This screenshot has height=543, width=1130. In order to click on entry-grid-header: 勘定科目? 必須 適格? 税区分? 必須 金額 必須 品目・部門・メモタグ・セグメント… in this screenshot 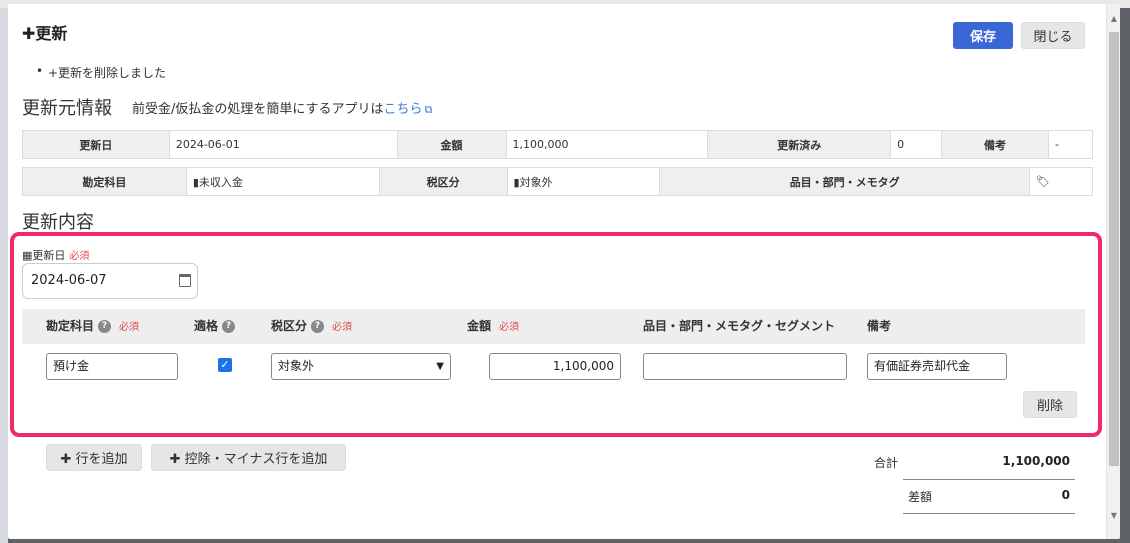, I will do `click(553, 326)`.